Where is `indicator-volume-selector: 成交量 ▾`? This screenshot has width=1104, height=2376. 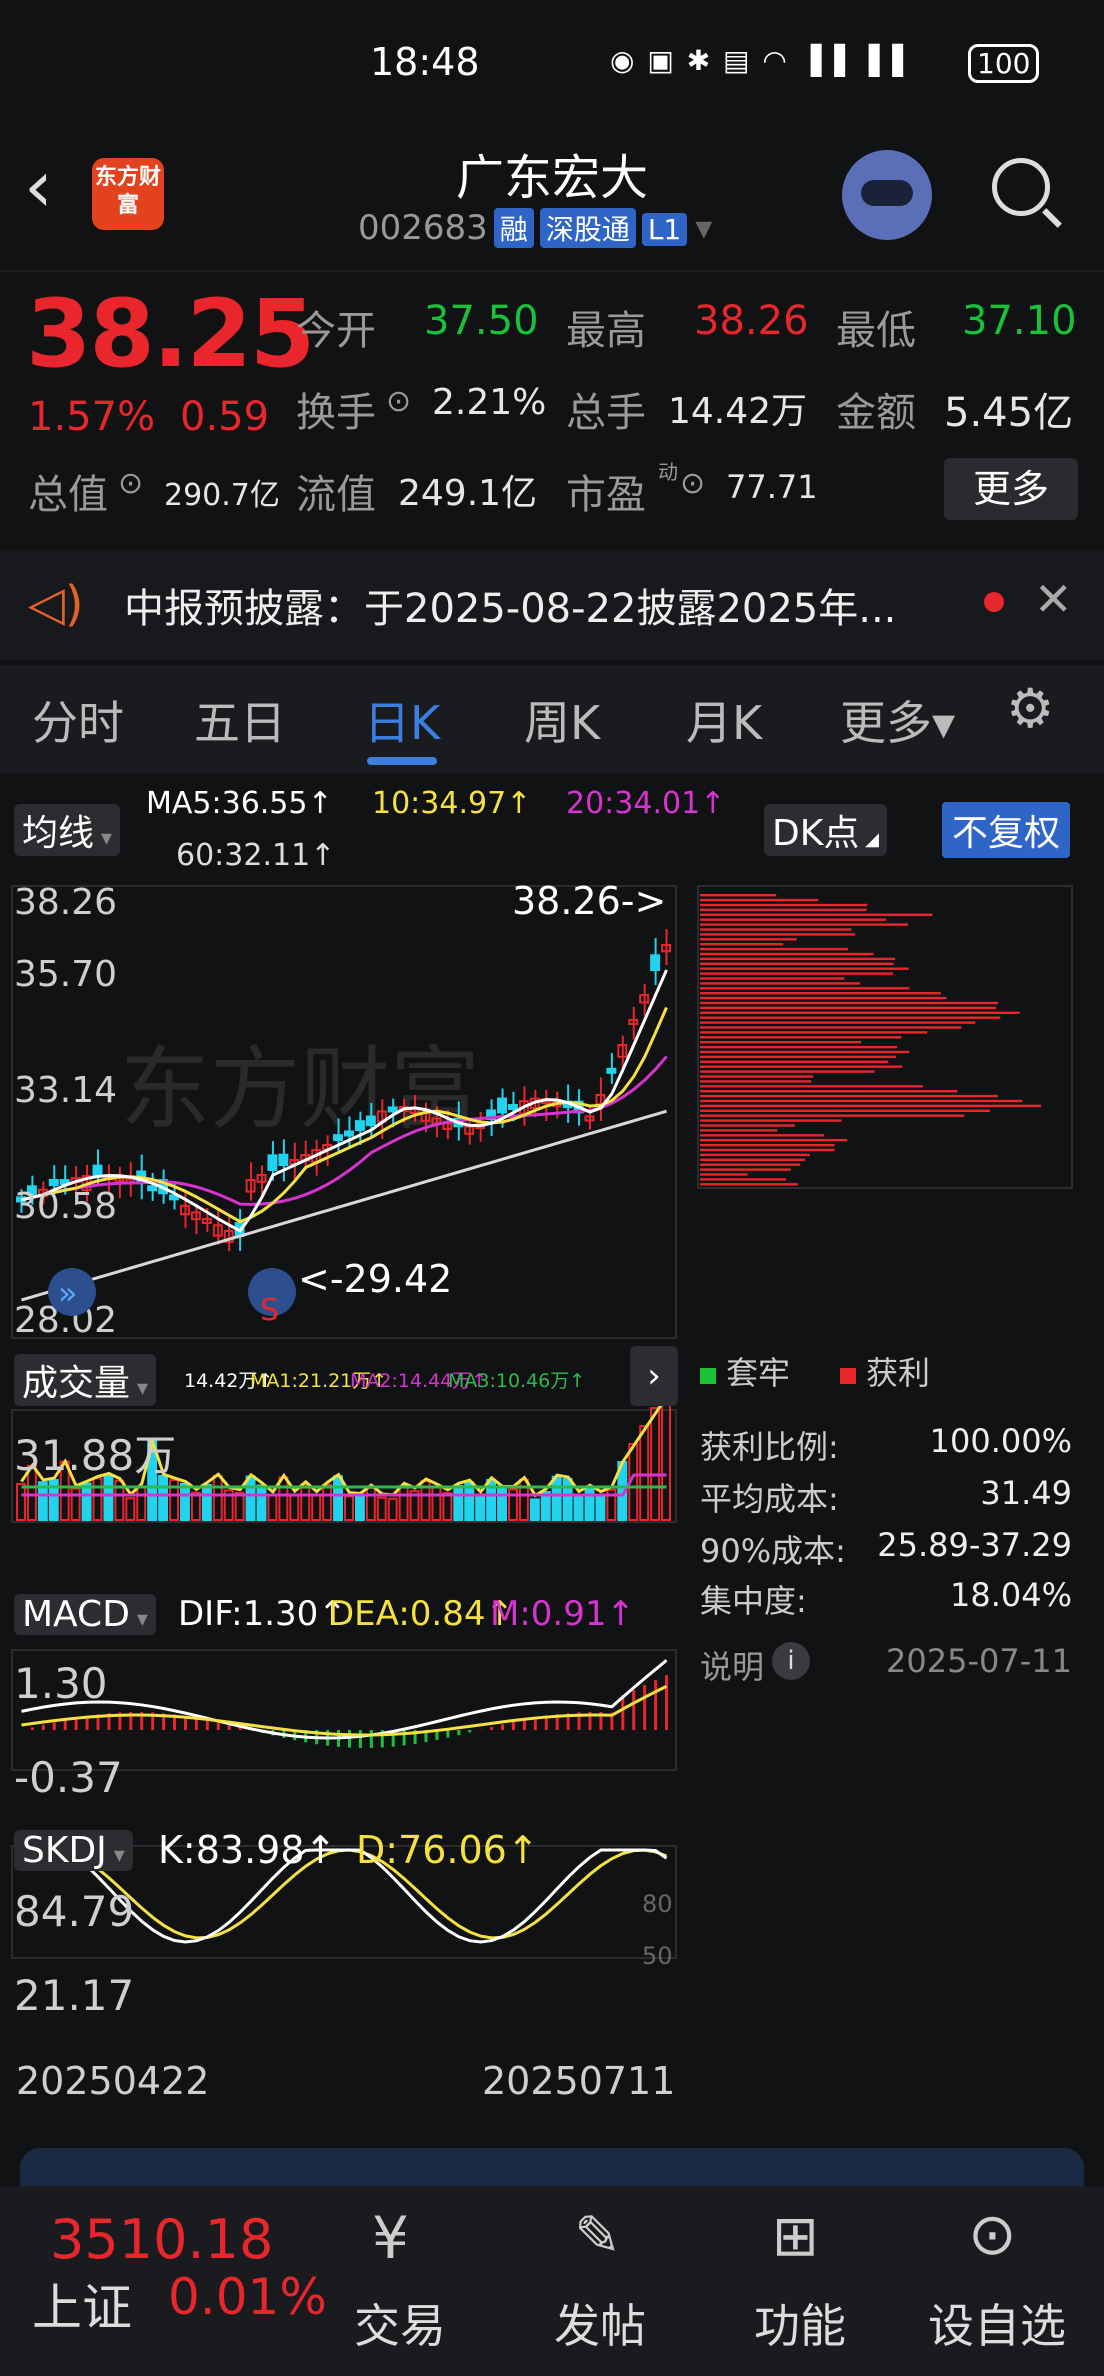 indicator-volume-selector: 成交量 ▾ is located at coordinates (85, 1380).